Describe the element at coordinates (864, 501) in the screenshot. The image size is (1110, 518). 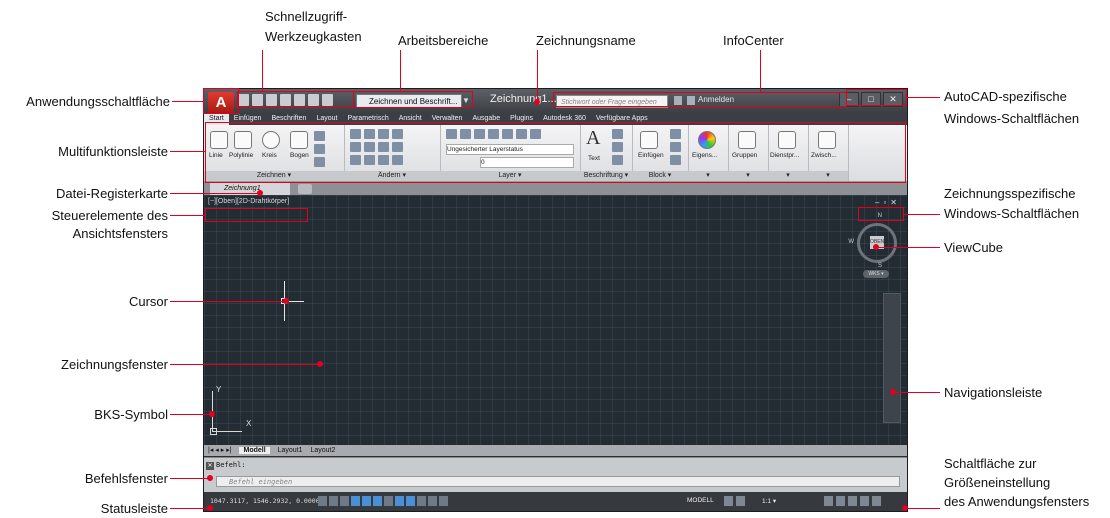
I see `isolate-icon` at that location.